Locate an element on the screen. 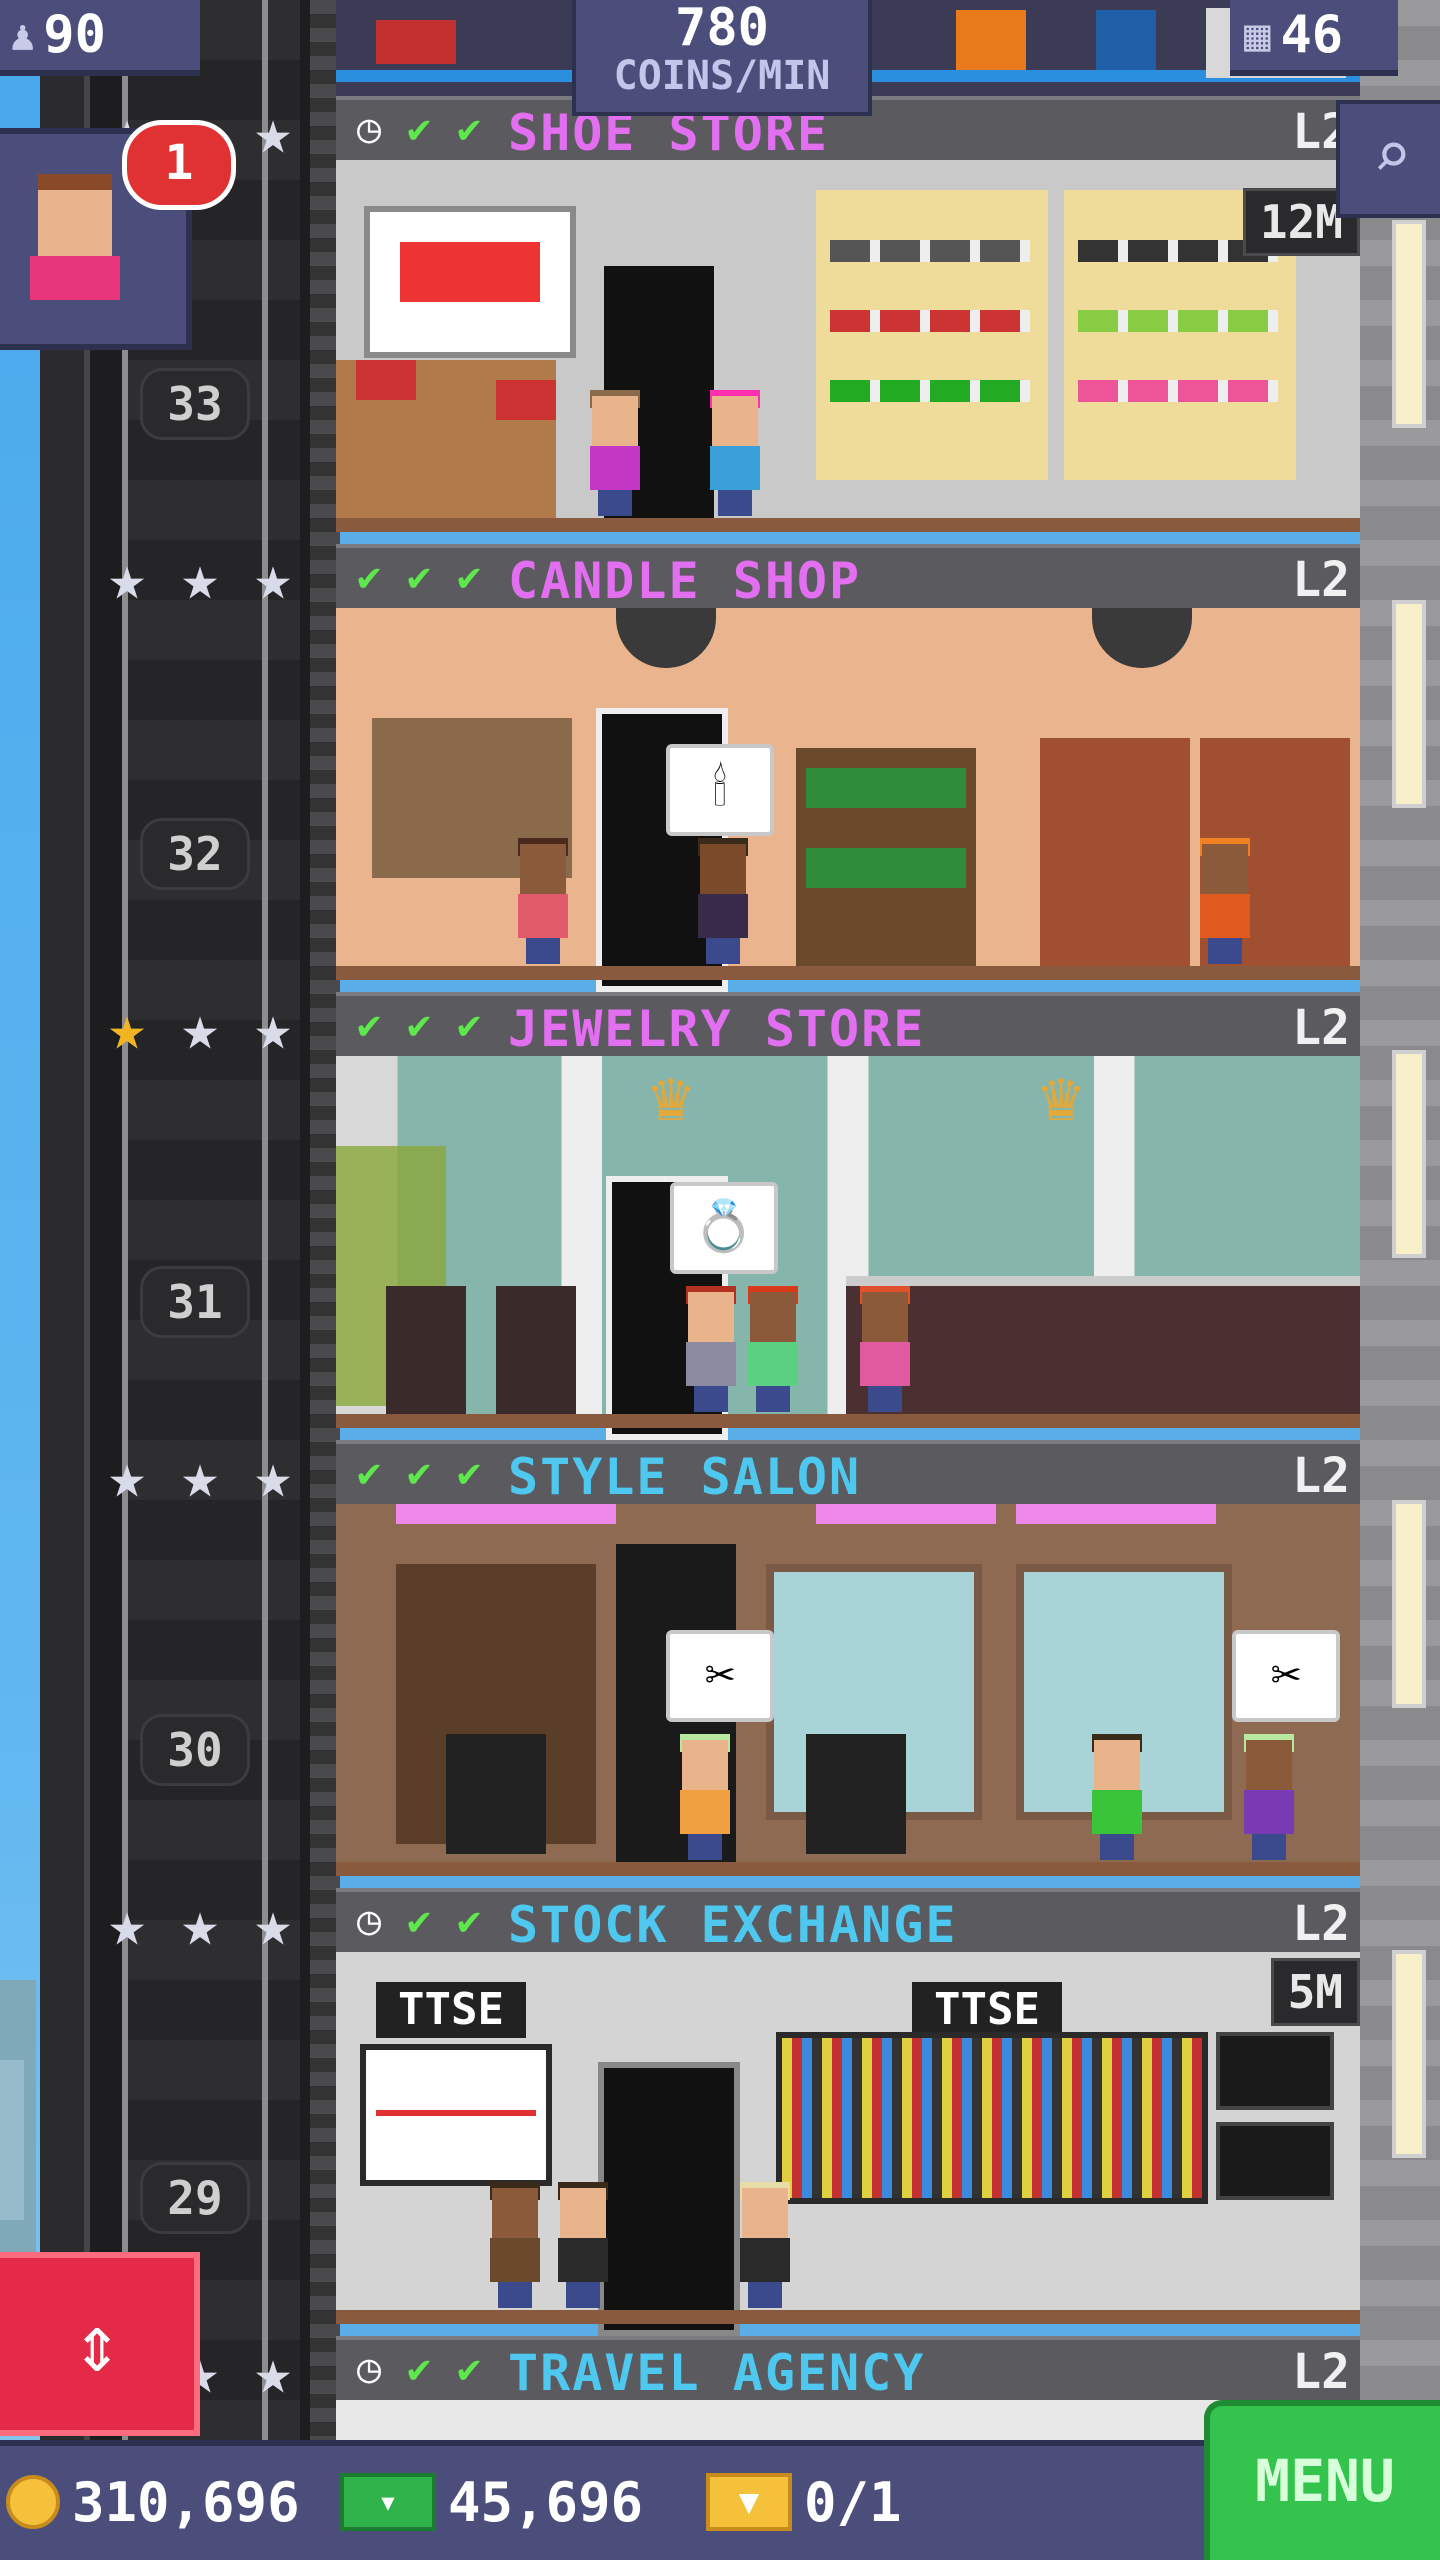 The height and width of the screenshot is (2560, 1440). bux-value: 45,696 is located at coordinates (546, 2502).